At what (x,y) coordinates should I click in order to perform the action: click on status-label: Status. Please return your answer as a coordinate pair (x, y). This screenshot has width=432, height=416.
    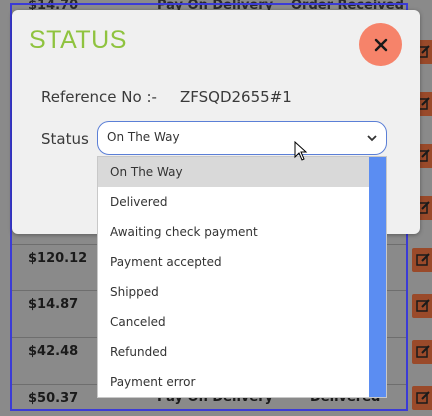
    Looking at the image, I should click on (65, 139).